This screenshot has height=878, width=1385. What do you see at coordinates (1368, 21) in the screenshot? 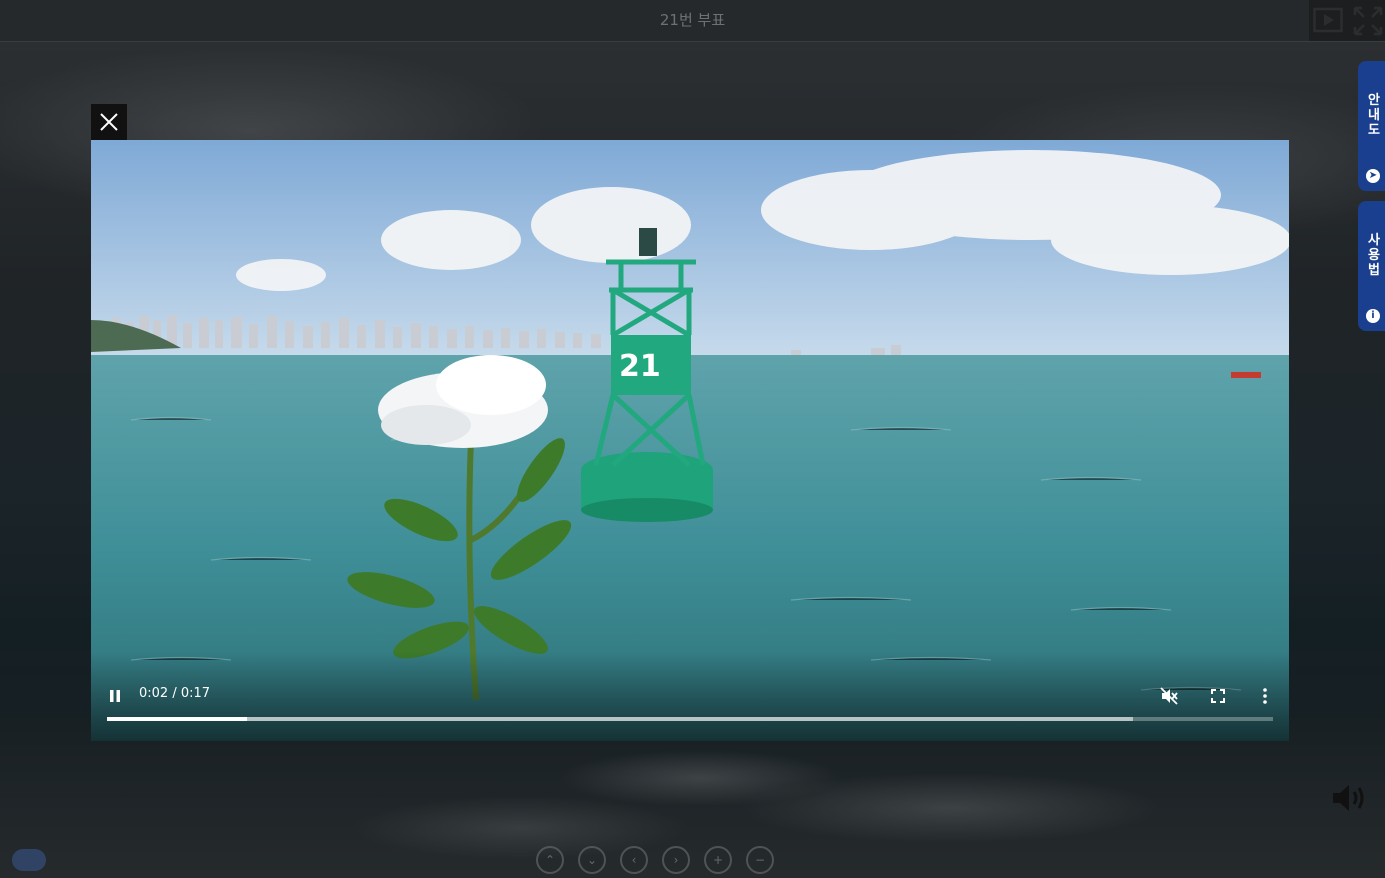
I see `fullscreen-icon` at bounding box center [1368, 21].